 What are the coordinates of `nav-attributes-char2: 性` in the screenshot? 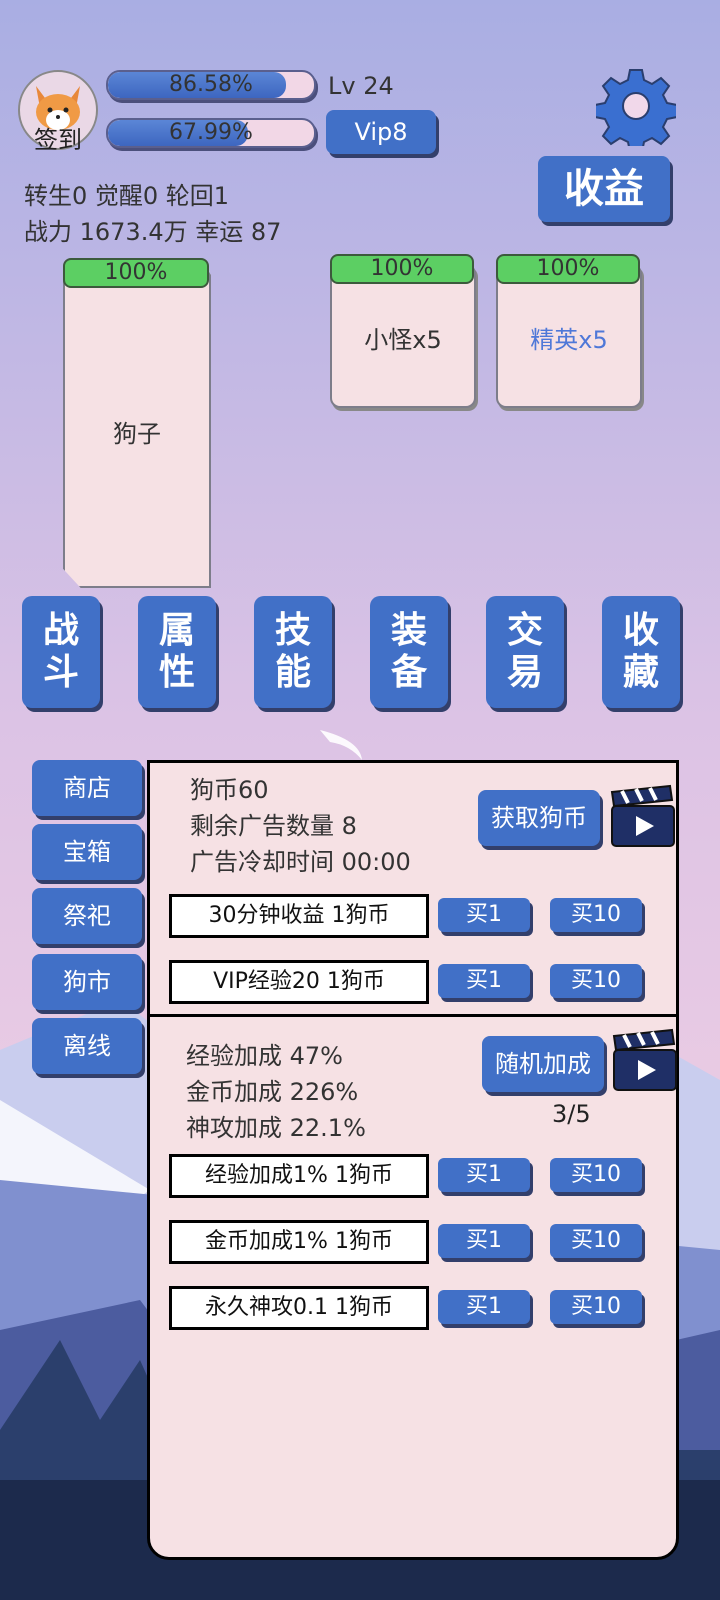 It's located at (176, 672).